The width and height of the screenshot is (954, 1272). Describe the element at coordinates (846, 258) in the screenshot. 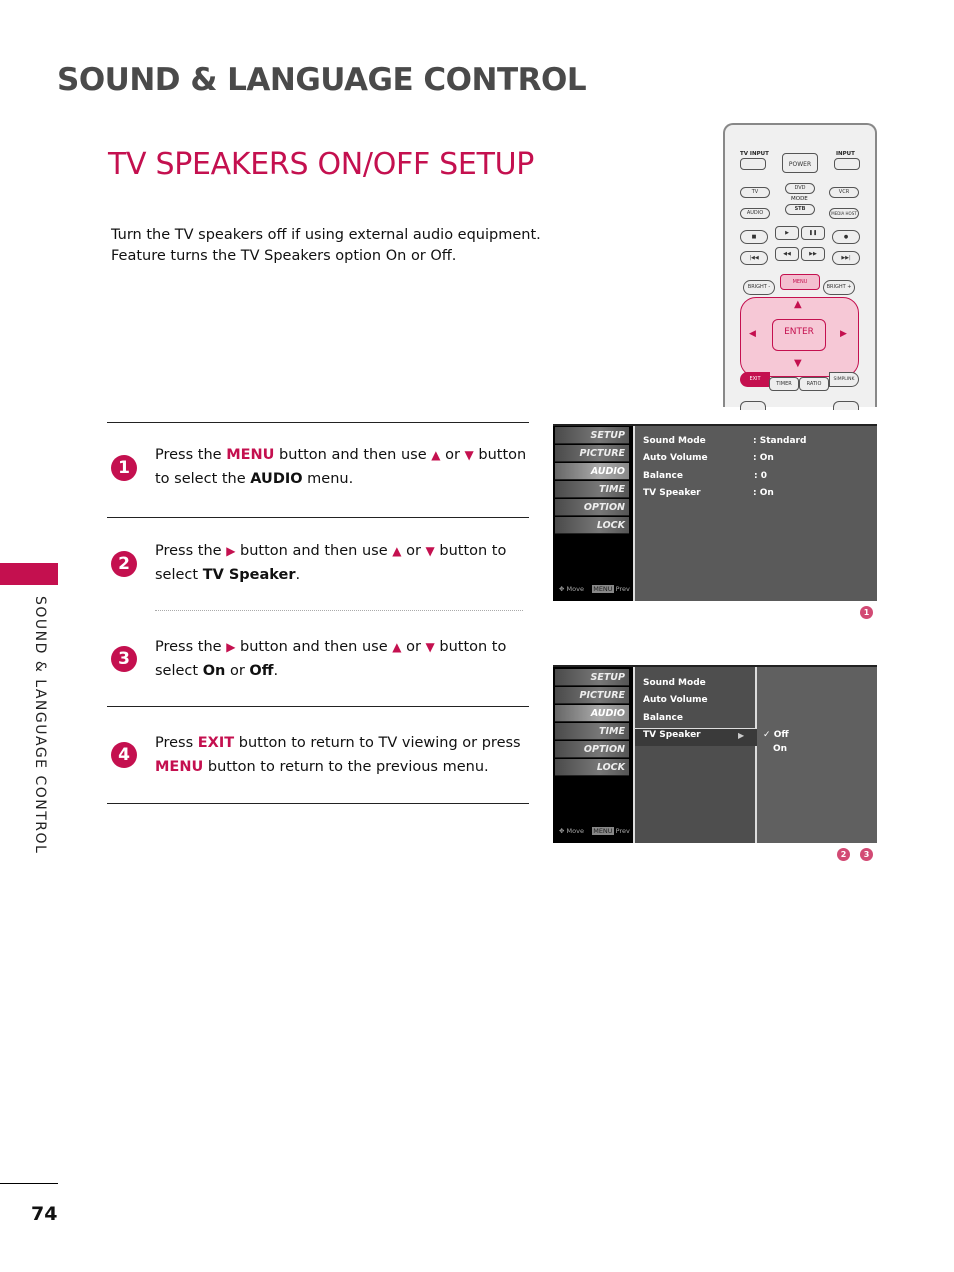

I see `remote-skip-forward-button: ▶▶|` at that location.